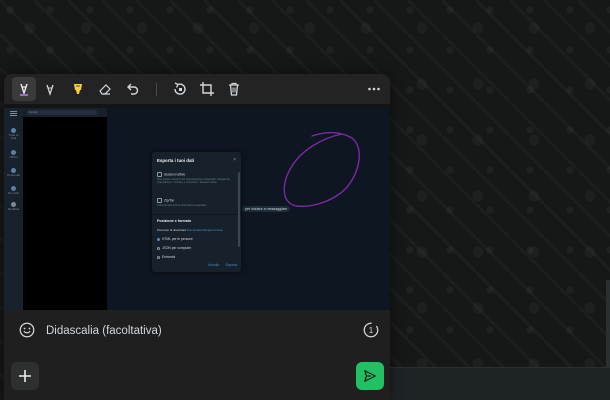 This screenshot has height=400, width=610. What do you see at coordinates (175, 239) in the screenshot?
I see `format-option: HTML per le persone` at bounding box center [175, 239].